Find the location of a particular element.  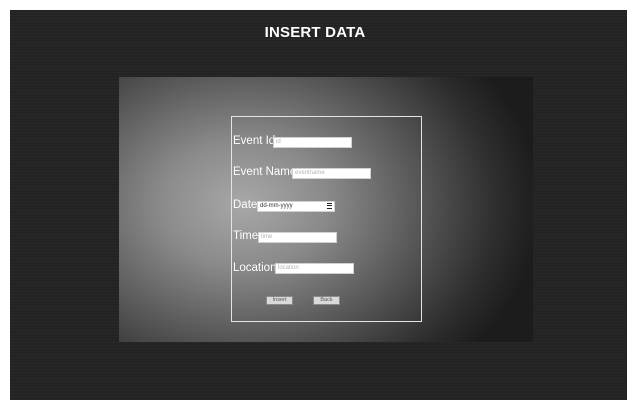

date-input: dd-mm-yyyy is located at coordinates (296, 206).